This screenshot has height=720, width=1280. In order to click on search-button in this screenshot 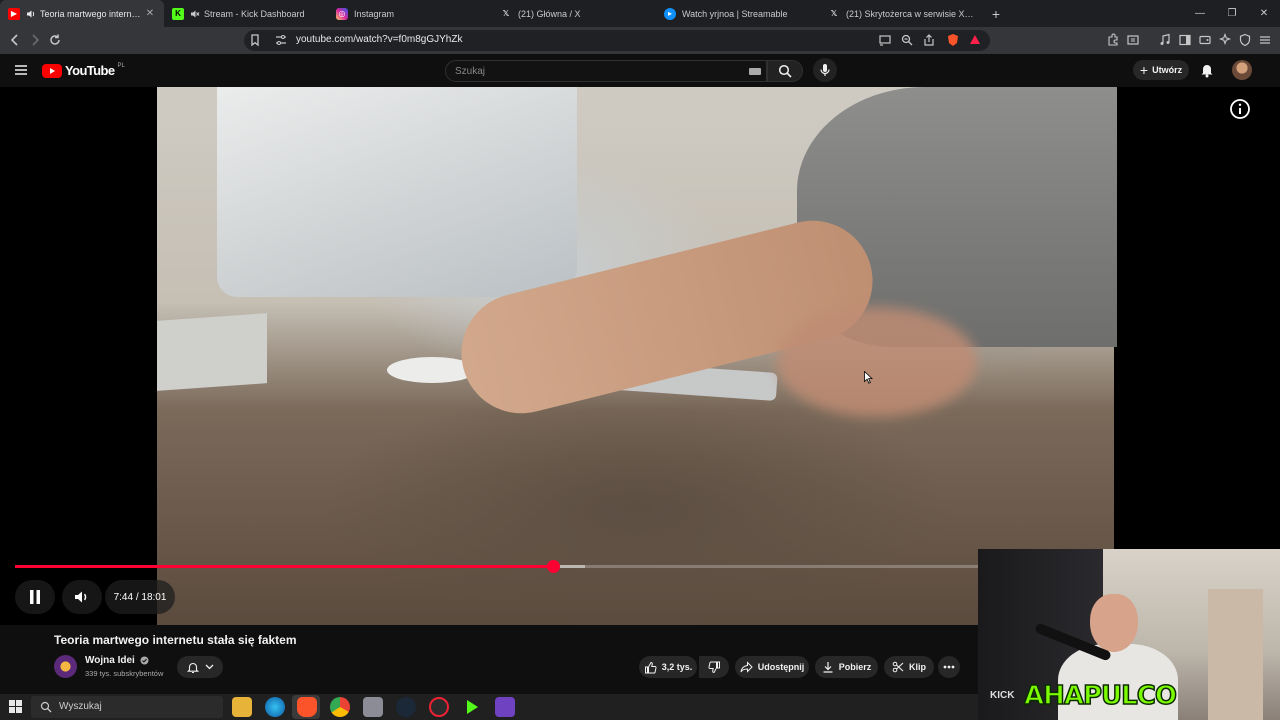, I will do `click(785, 71)`.